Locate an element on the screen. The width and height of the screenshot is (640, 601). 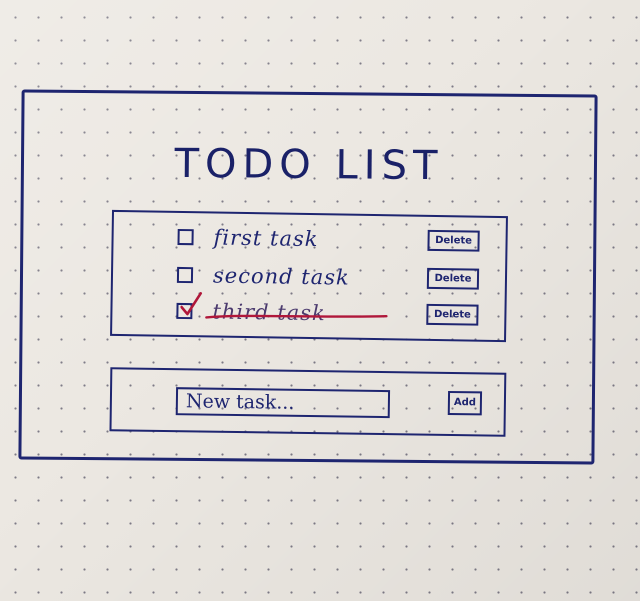
list-item: third task Delete is located at coordinates (308, 312).